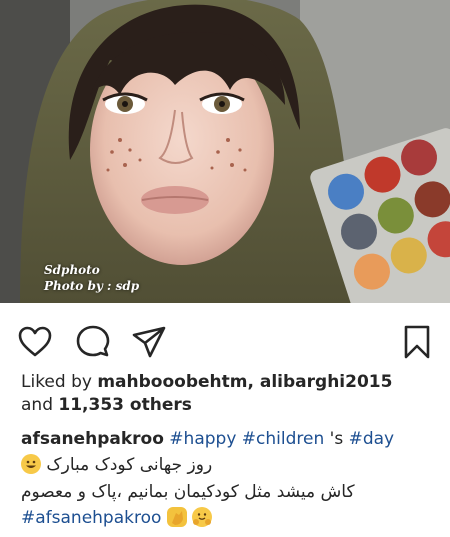  I want to click on caption-line-1: afsanehpakroo #happy #children 's #day, so click(231, 439).